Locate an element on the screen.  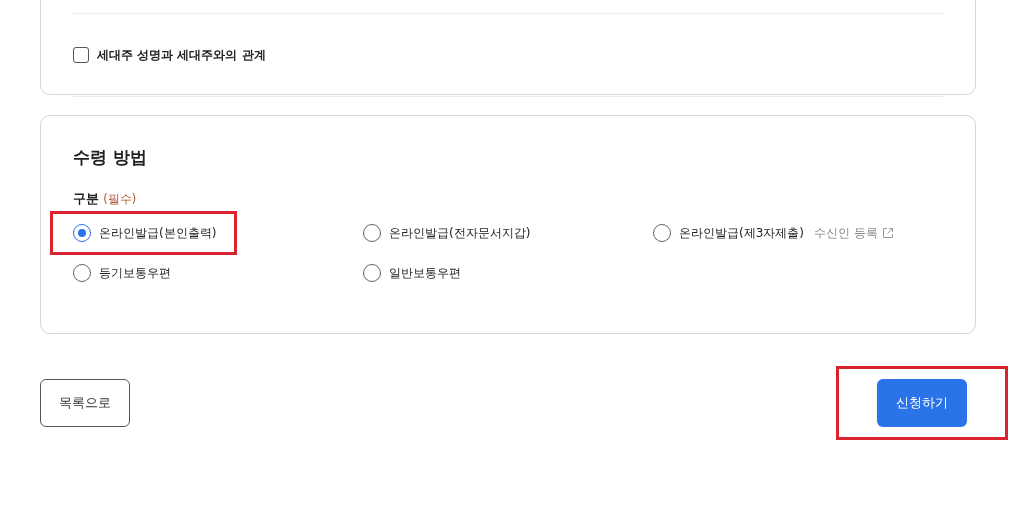
radio-label: 등기보통우편 is located at coordinates (135, 273).